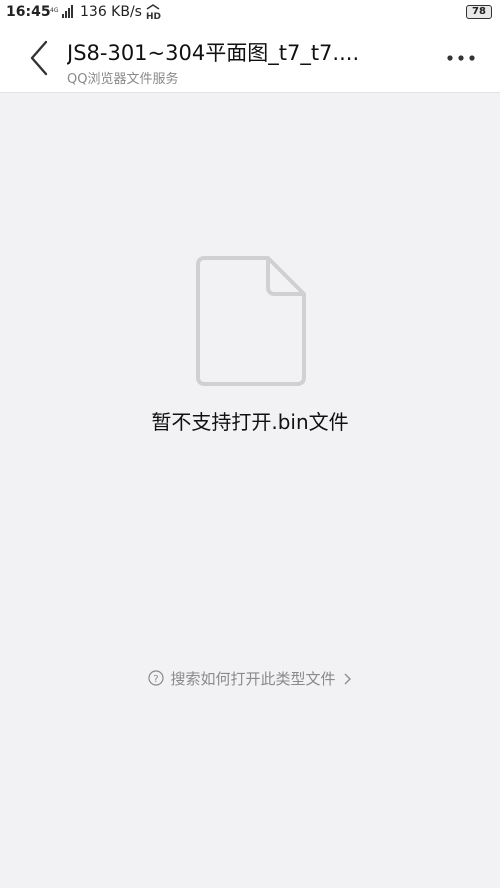 The image size is (500, 888). What do you see at coordinates (153, 16) in the screenshot?
I see `svg-text: HD` at bounding box center [153, 16].